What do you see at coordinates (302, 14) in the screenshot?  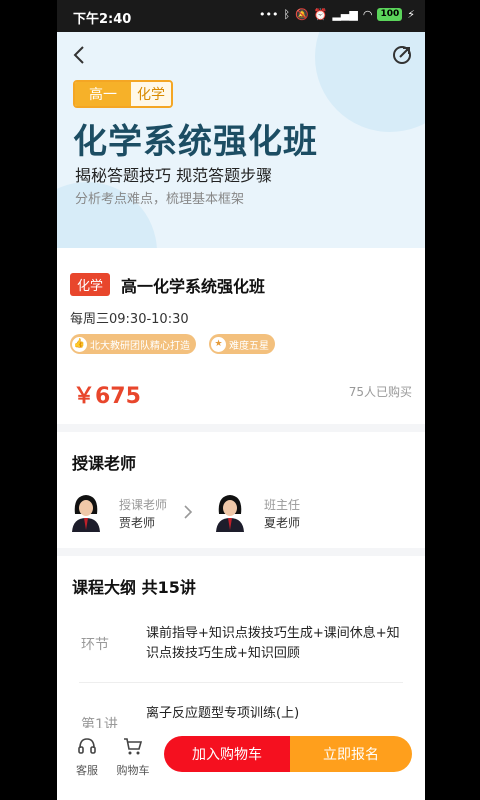 I see `mute-icon: 🔕` at bounding box center [302, 14].